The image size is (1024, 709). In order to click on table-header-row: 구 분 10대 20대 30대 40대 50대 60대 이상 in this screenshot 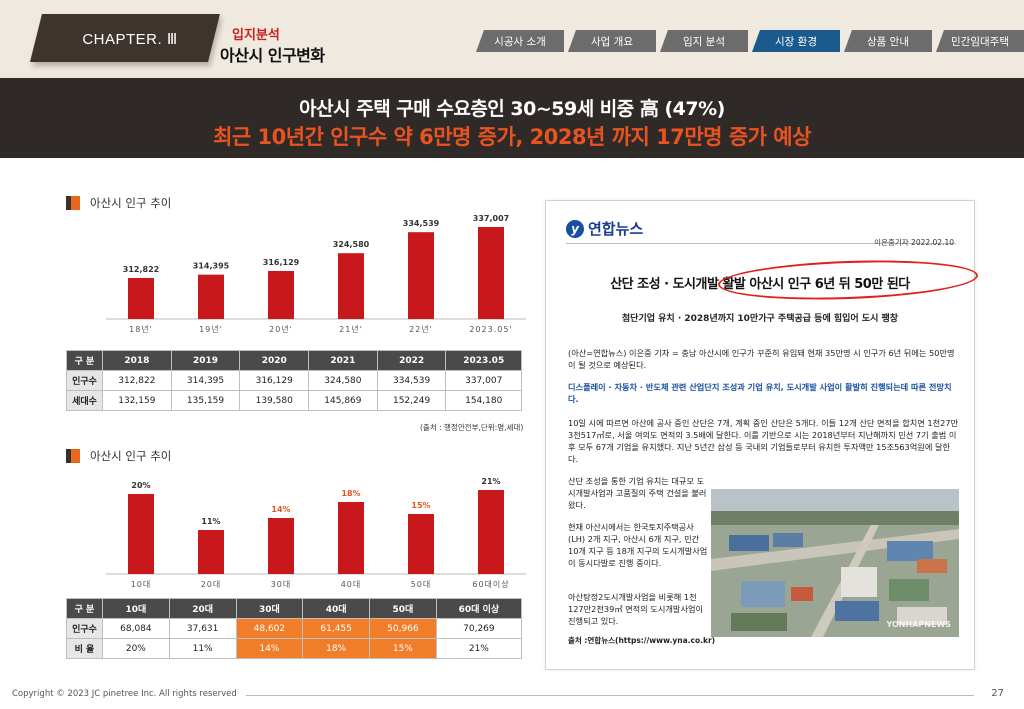, I will do `click(294, 608)`.